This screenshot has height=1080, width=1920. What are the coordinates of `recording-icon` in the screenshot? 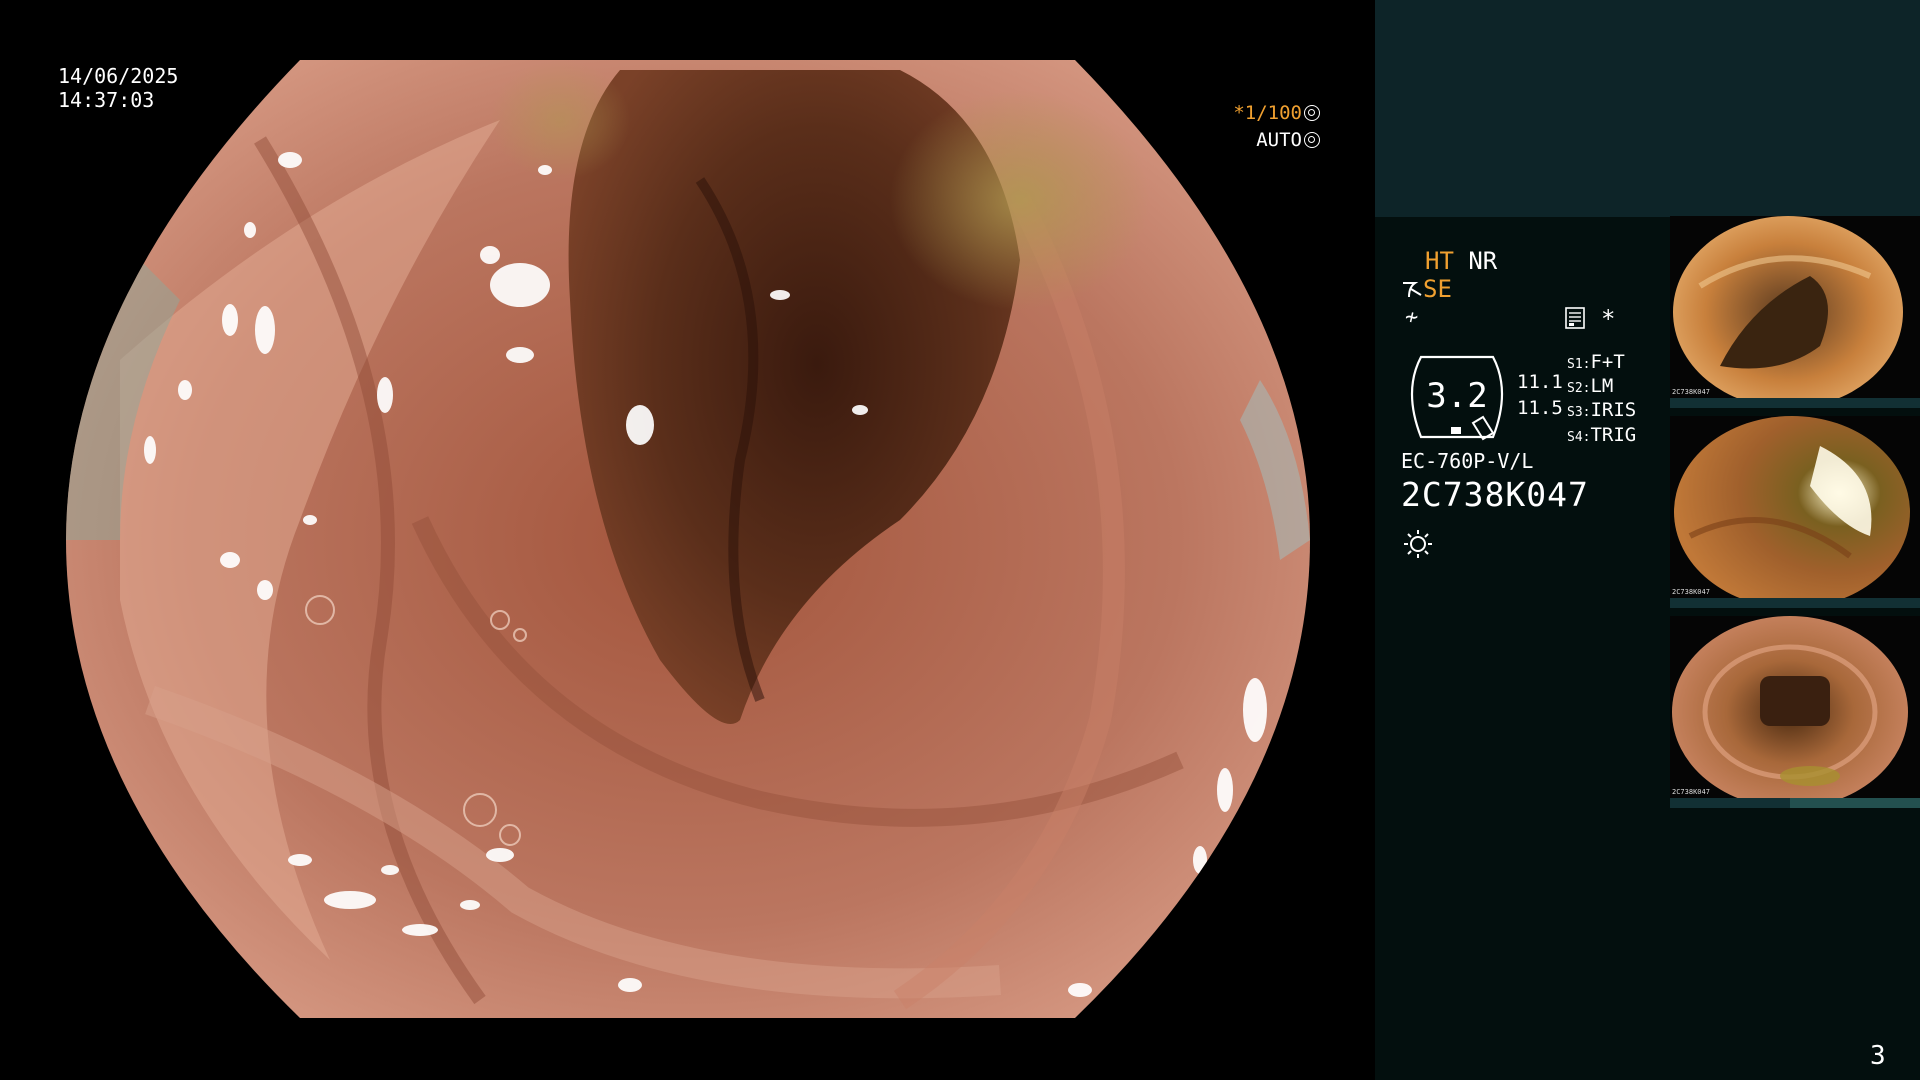 It's located at (1575, 318).